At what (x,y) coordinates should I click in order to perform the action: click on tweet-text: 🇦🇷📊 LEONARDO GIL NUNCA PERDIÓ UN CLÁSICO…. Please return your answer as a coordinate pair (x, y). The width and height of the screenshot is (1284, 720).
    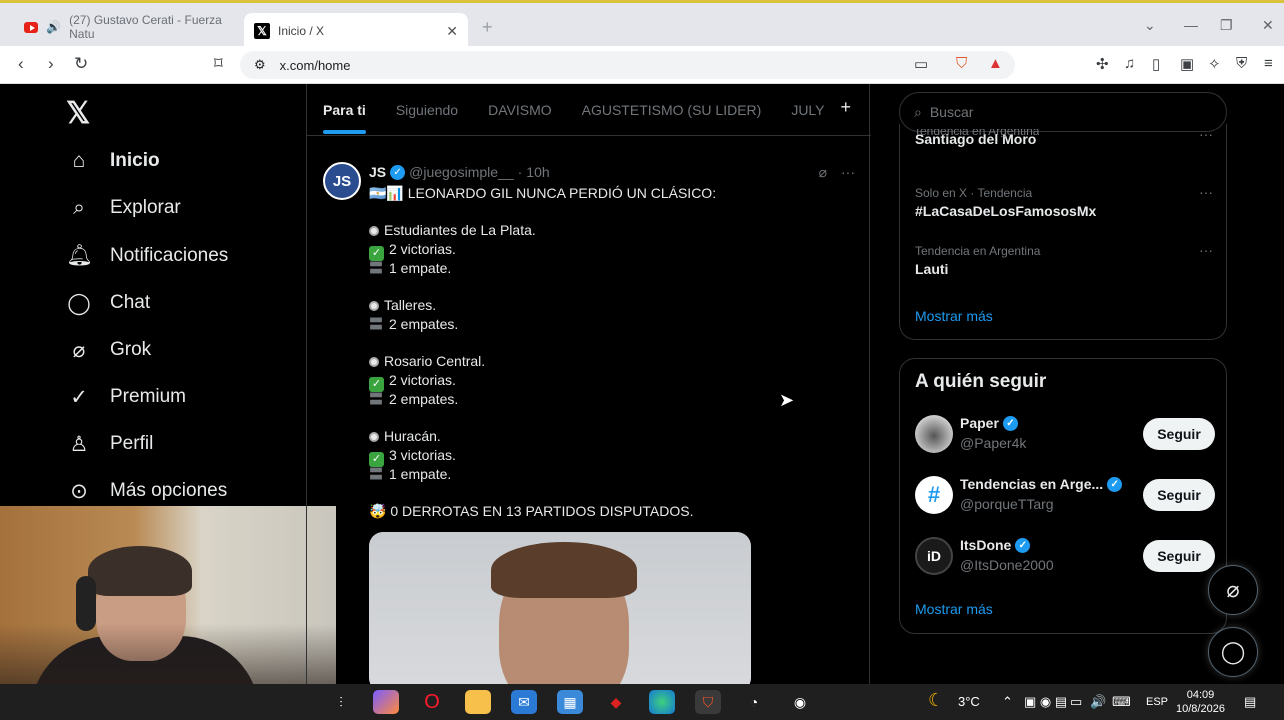
    Looking at the image, I should click on (542, 352).